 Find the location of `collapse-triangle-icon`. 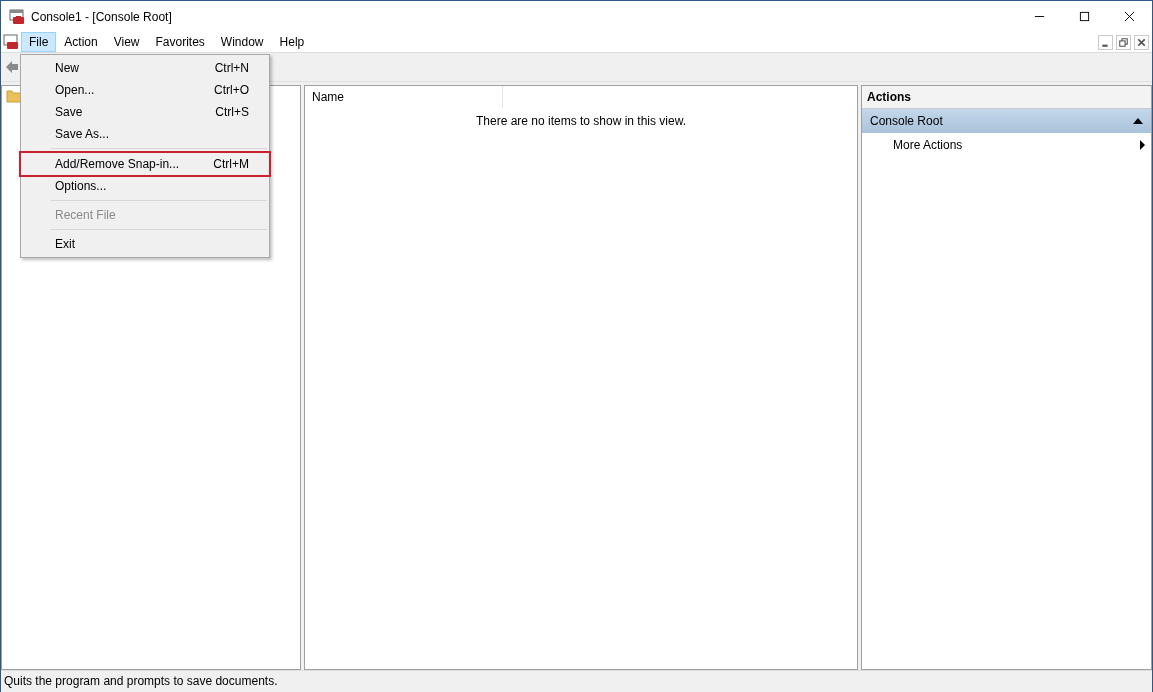

collapse-triangle-icon is located at coordinates (1138, 121).